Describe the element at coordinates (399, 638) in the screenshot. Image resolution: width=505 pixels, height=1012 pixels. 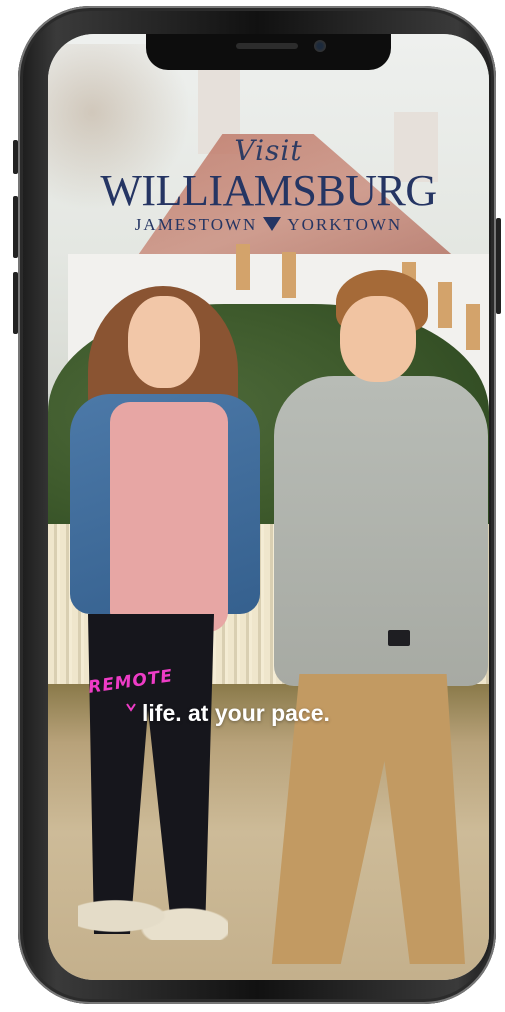
I see `sweater-patch` at that location.